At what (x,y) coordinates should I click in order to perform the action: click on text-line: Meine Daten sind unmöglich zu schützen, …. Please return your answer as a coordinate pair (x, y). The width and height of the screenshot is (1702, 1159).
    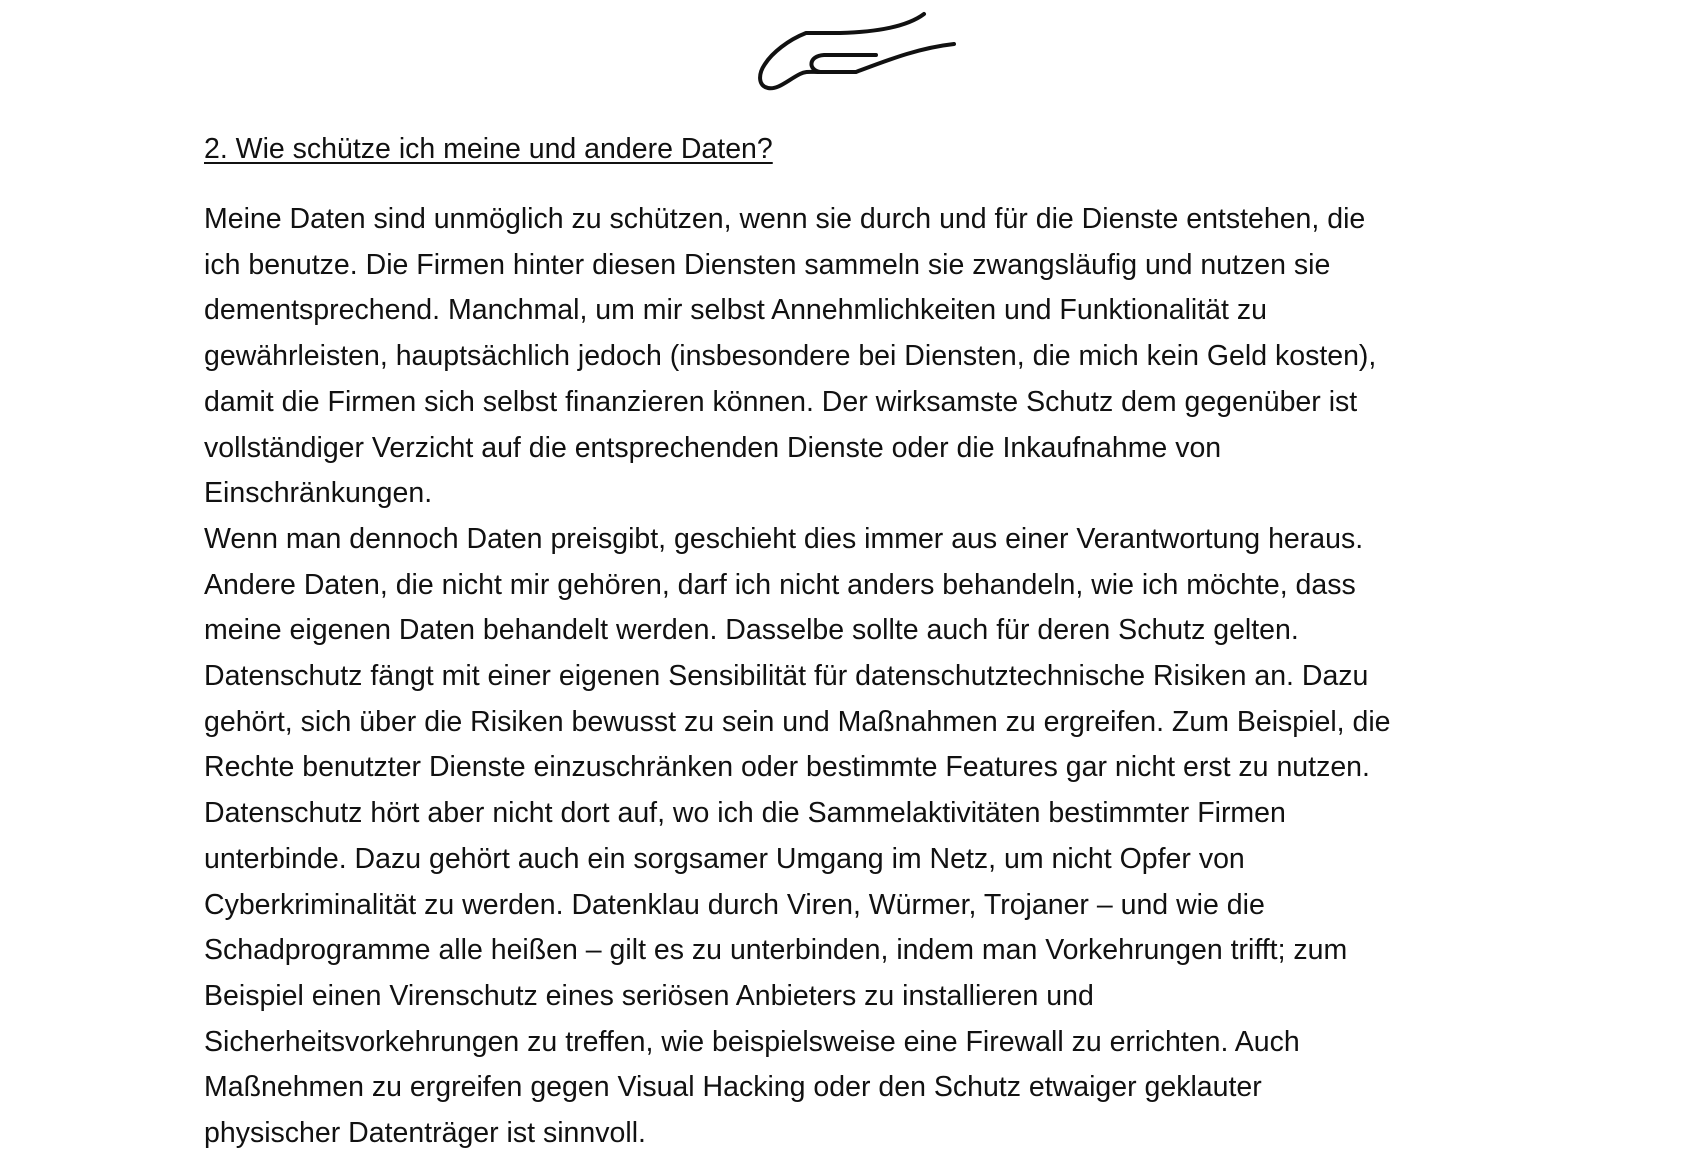
    Looking at the image, I should click on (785, 219).